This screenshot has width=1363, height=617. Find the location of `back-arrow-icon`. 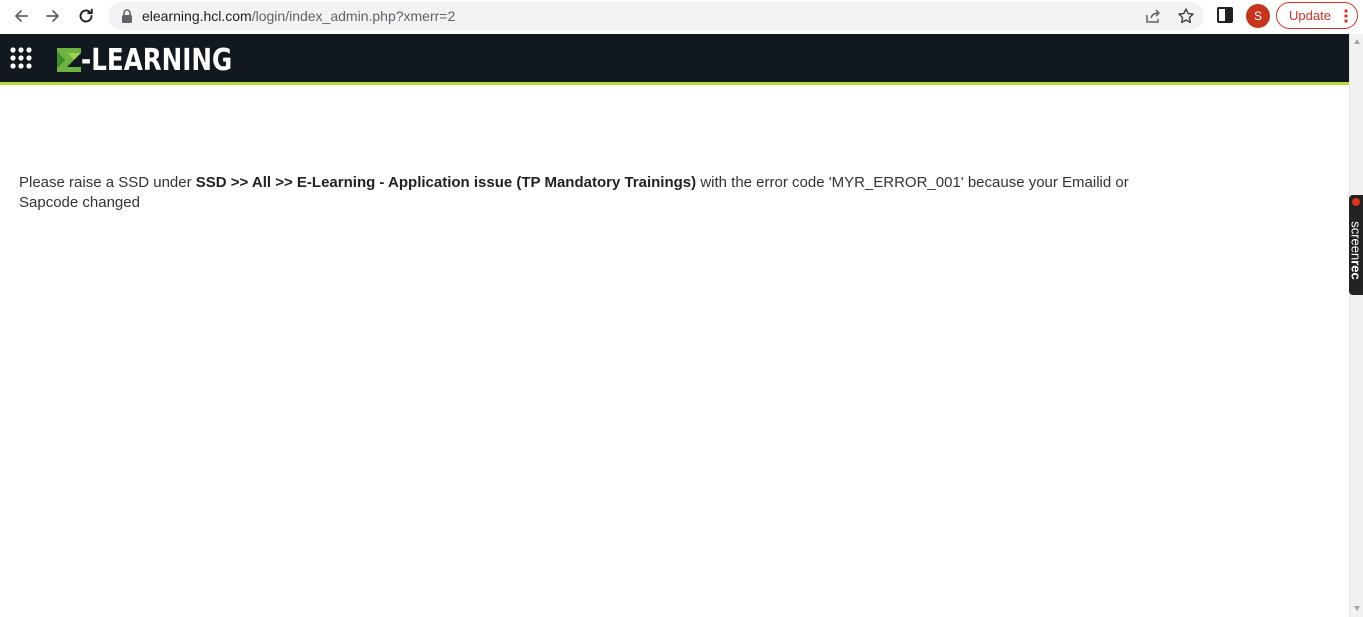

back-arrow-icon is located at coordinates (21, 16).